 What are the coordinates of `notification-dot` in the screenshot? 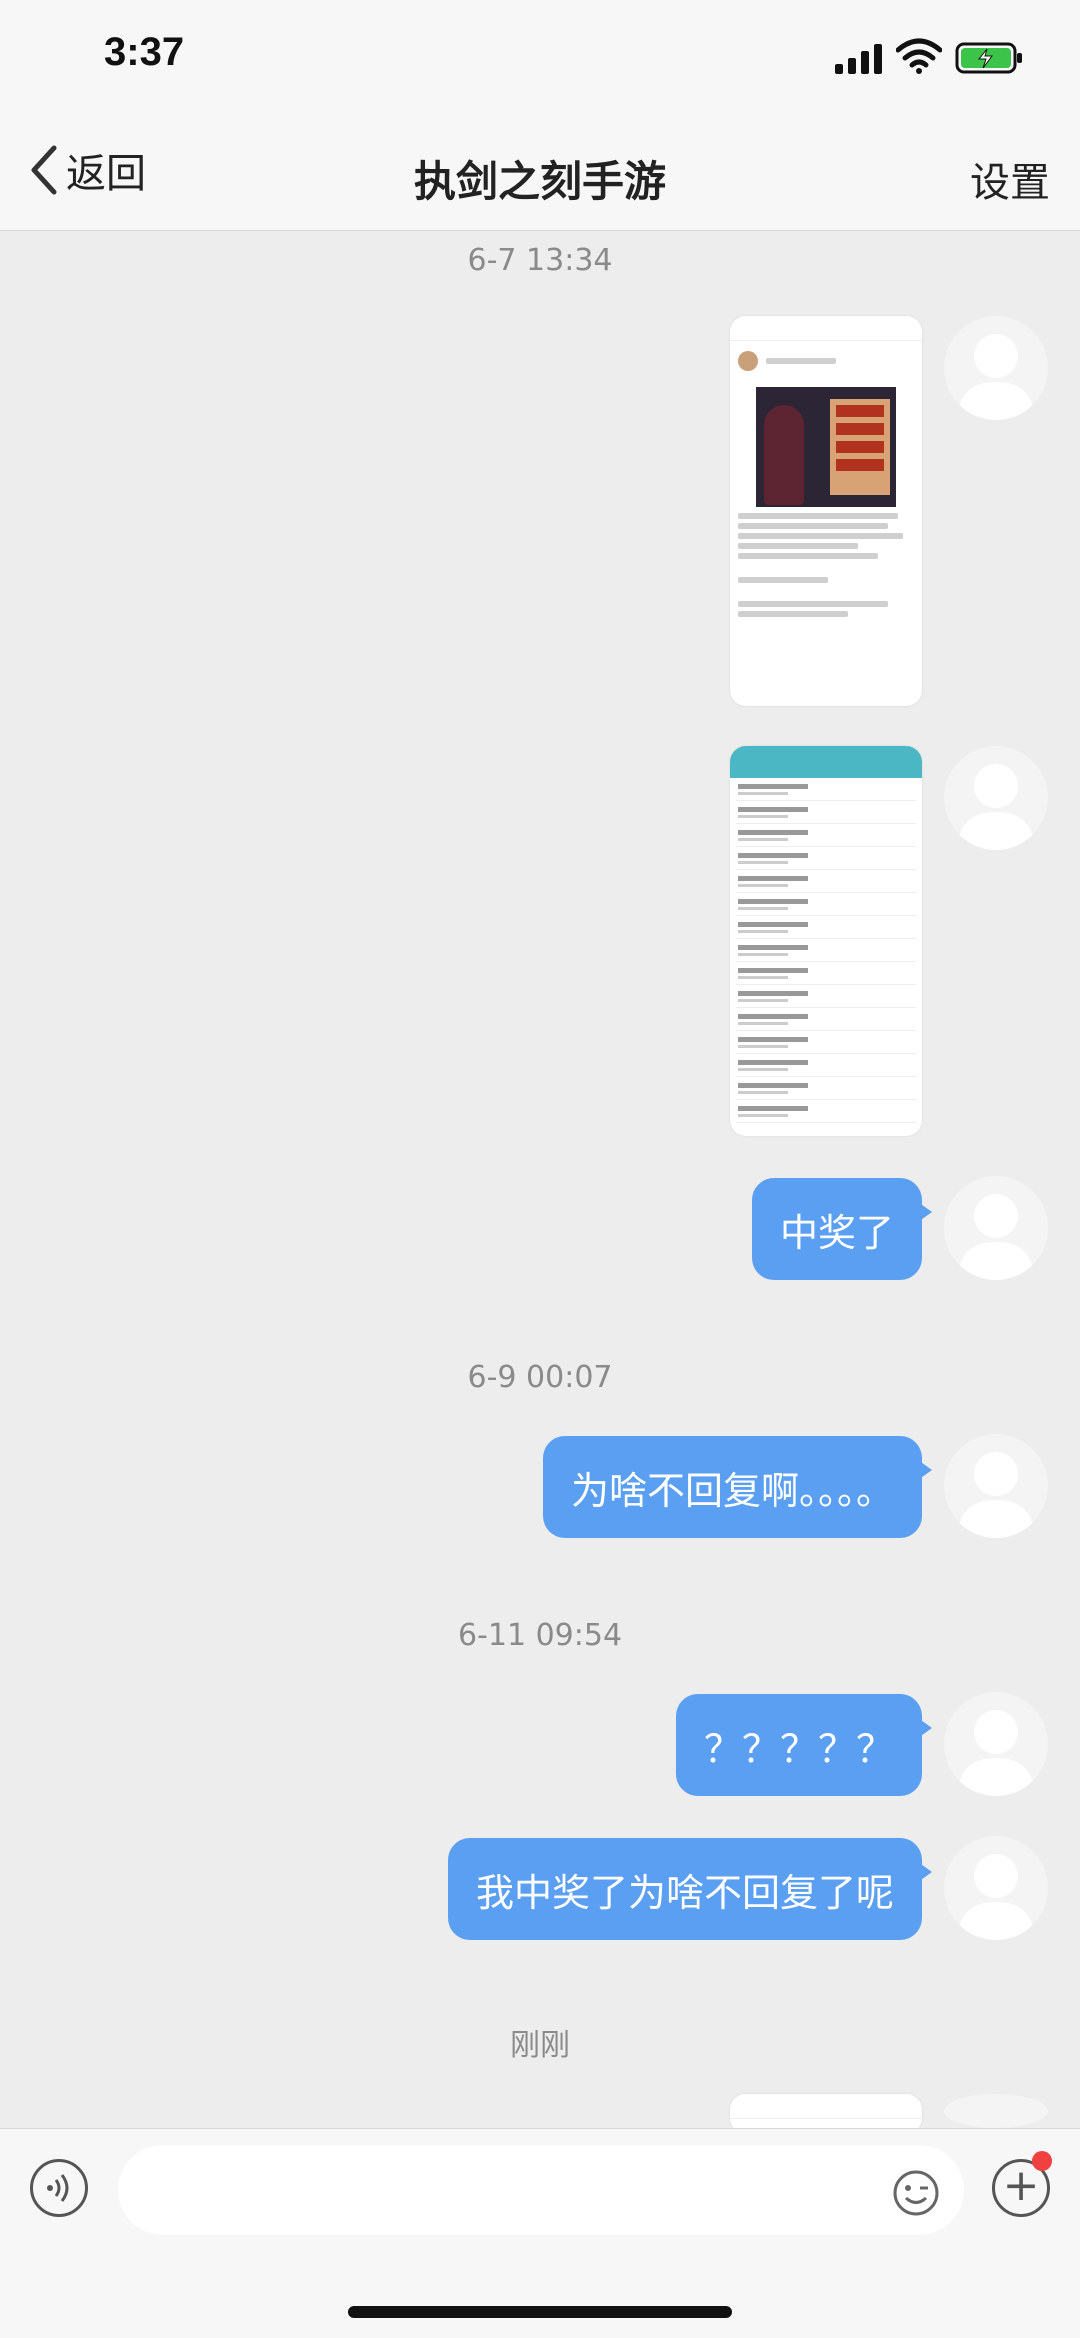 It's located at (1042, 2161).